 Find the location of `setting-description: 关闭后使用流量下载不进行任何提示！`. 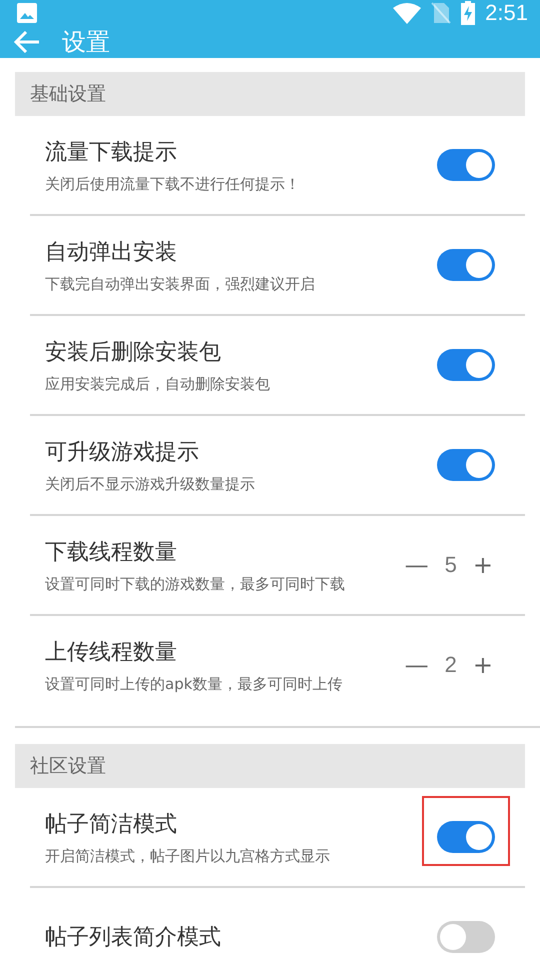

setting-description: 关闭后使用流量下载不进行任何提示！ is located at coordinates (173, 184).